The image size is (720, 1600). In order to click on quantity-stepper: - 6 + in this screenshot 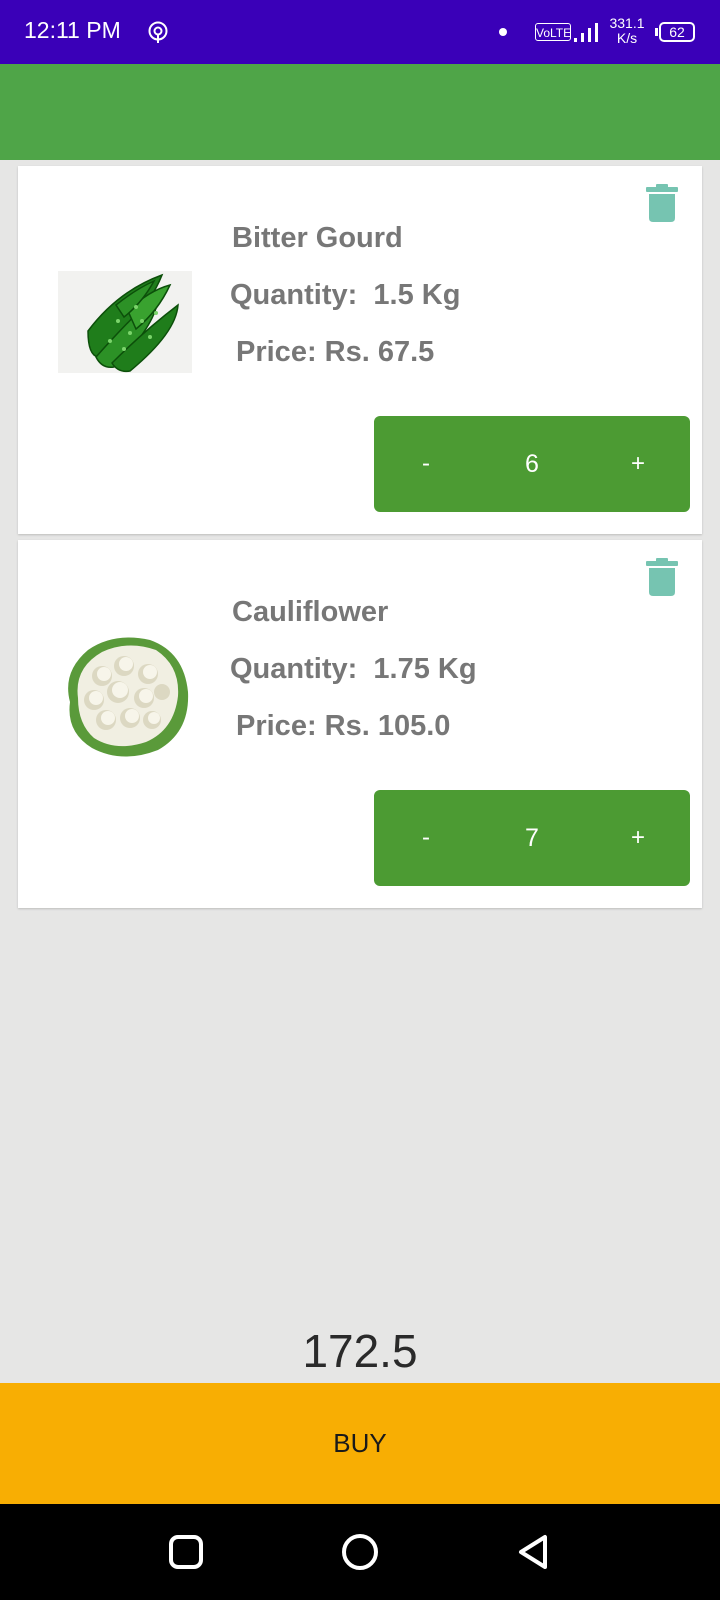, I will do `click(532, 464)`.